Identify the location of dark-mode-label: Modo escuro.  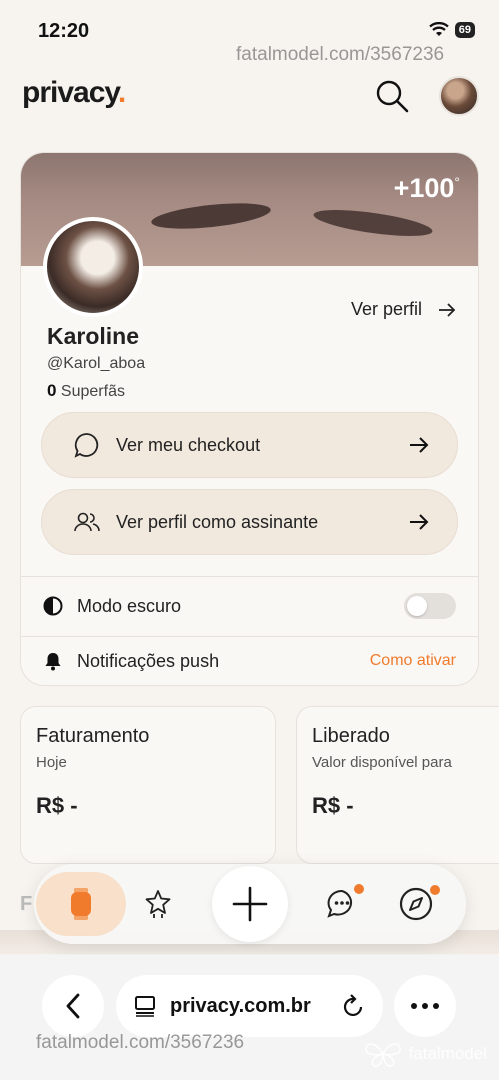
(129, 605).